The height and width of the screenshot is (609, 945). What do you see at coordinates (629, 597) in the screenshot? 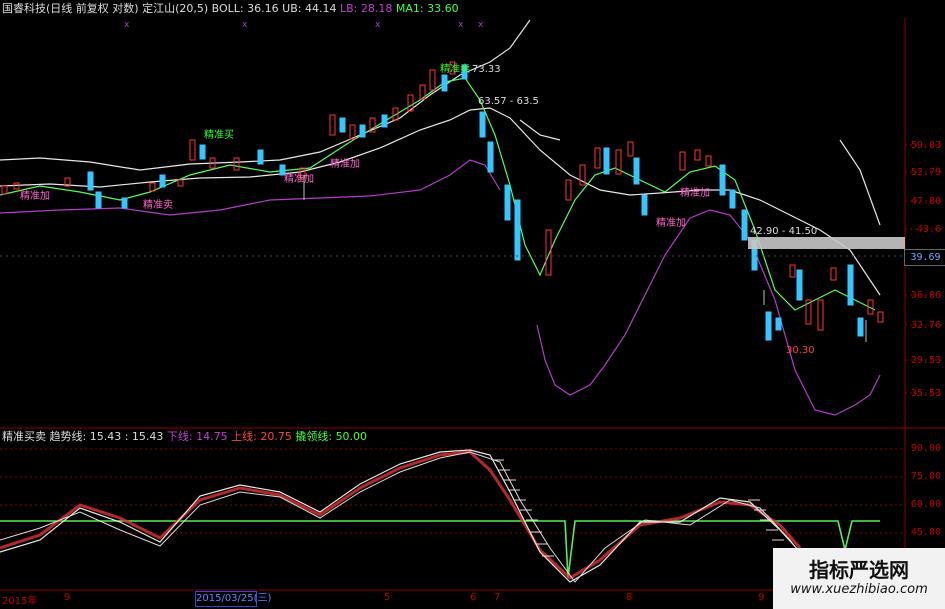
I see `time-tick-5: 8` at bounding box center [629, 597].